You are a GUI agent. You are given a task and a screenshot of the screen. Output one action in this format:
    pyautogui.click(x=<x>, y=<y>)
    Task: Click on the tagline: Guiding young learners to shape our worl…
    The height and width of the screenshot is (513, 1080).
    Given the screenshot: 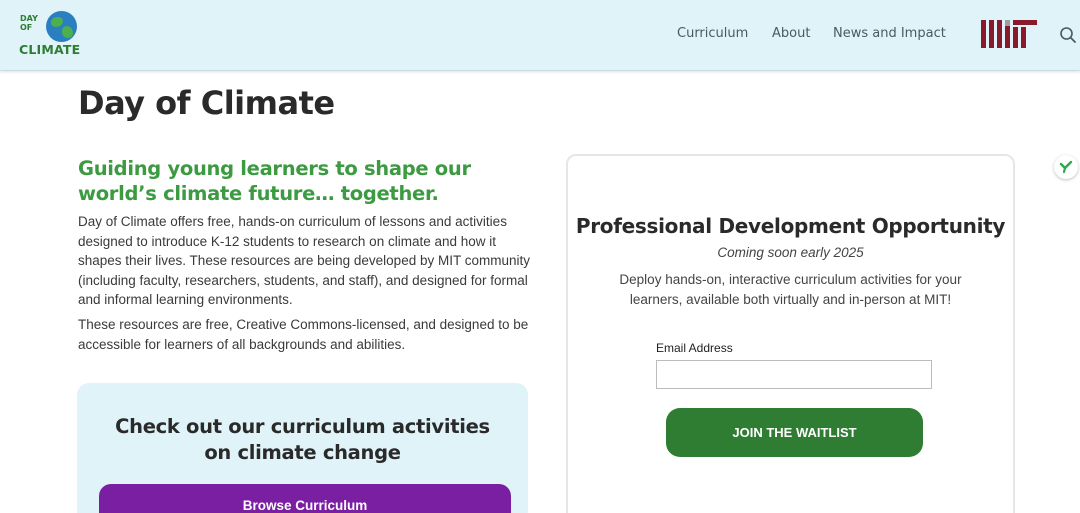 What is the action you would take?
    pyautogui.click(x=274, y=181)
    